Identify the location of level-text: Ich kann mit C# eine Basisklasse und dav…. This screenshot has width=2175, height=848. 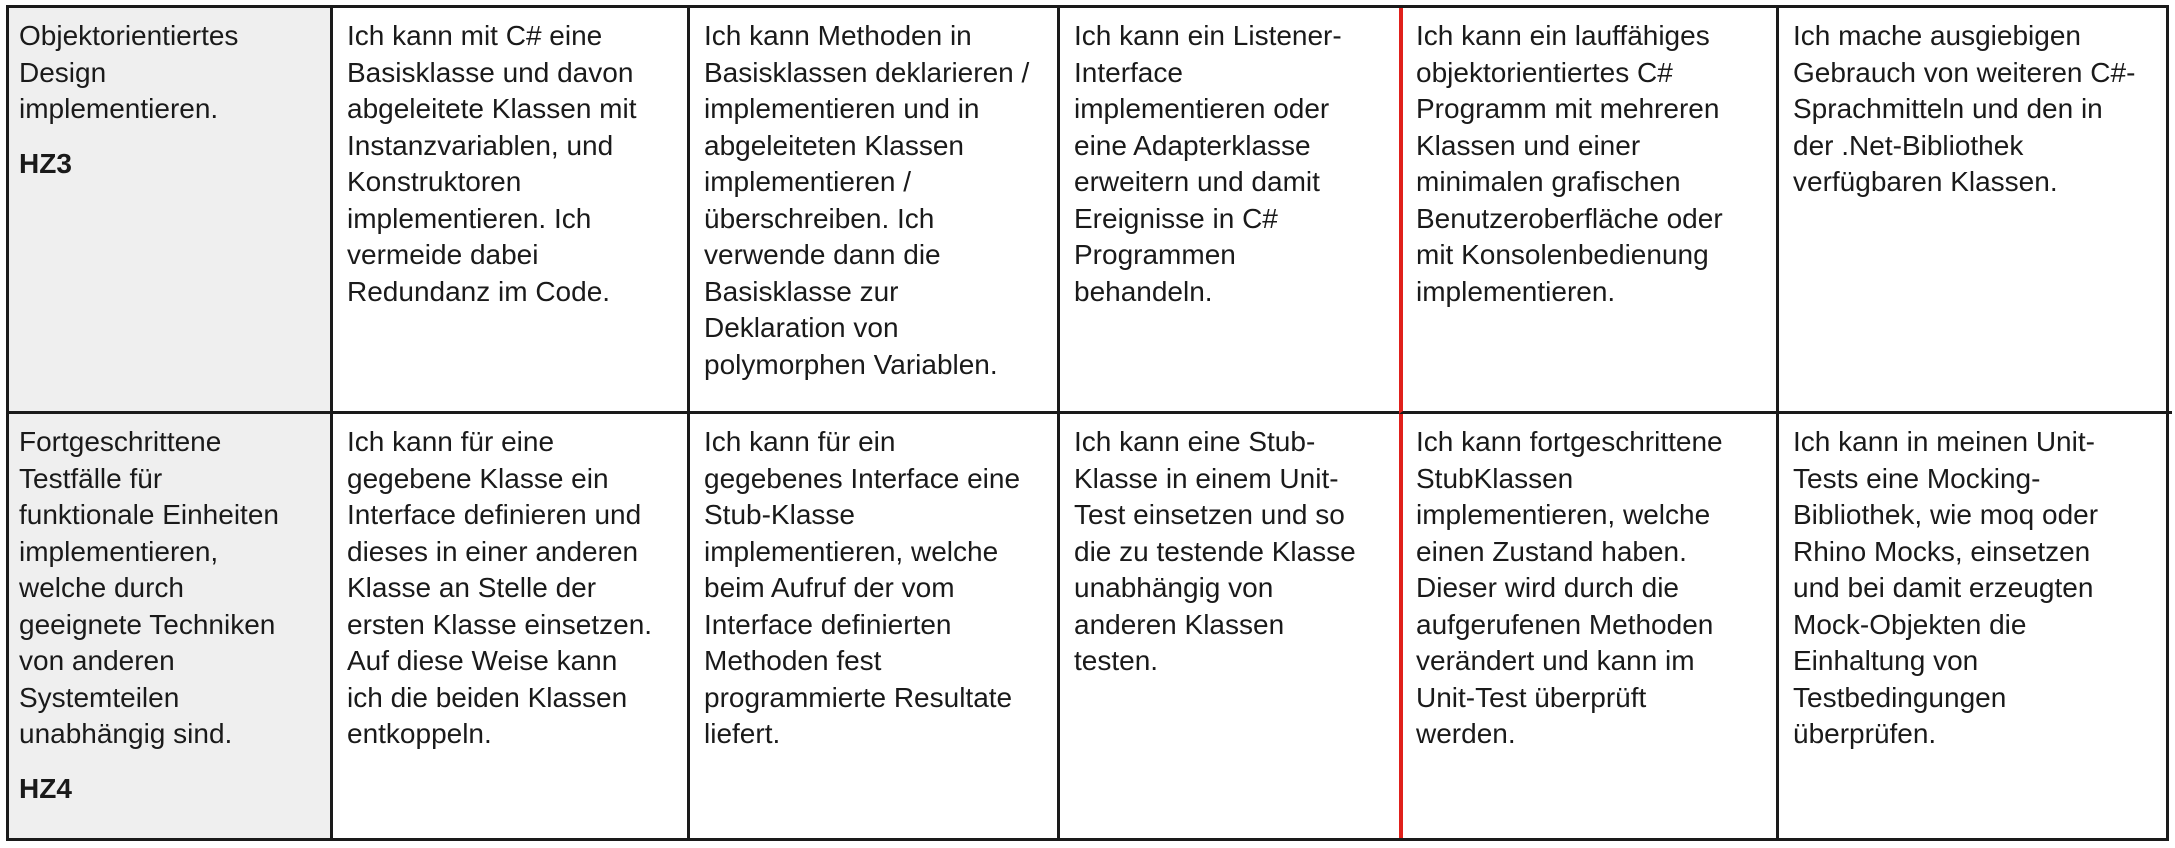
(492, 163).